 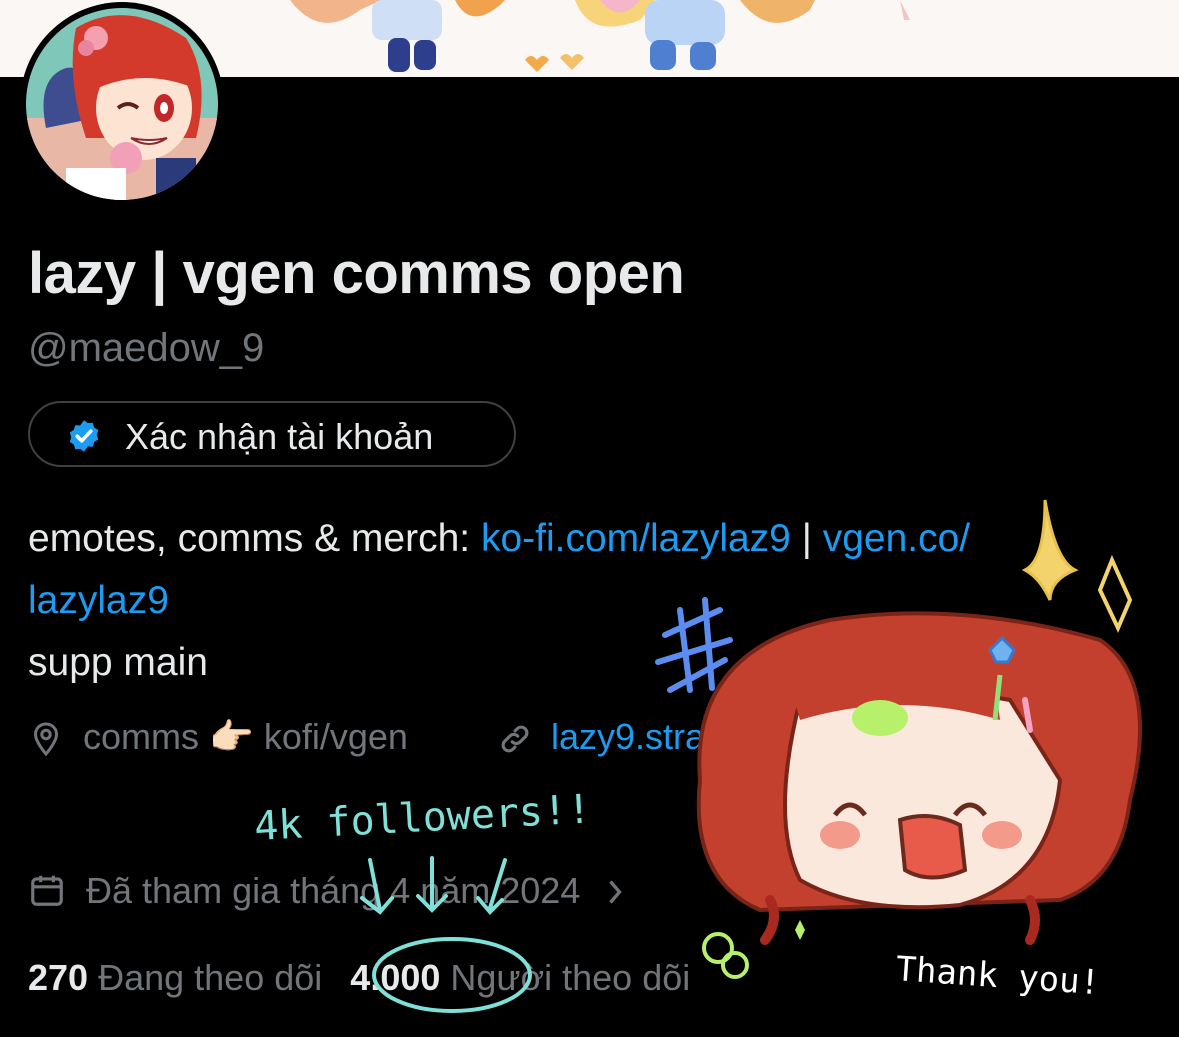 I want to click on location-text: comms 👉🏻 kofi/vgen, so click(x=245, y=736).